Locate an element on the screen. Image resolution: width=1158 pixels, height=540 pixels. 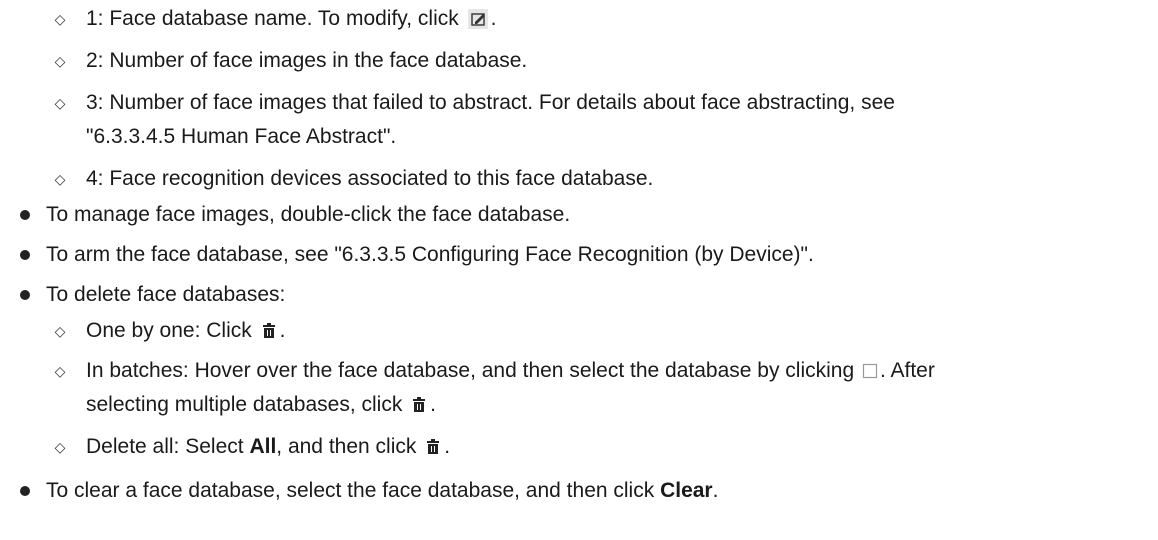
edit-icon is located at coordinates (478, 19).